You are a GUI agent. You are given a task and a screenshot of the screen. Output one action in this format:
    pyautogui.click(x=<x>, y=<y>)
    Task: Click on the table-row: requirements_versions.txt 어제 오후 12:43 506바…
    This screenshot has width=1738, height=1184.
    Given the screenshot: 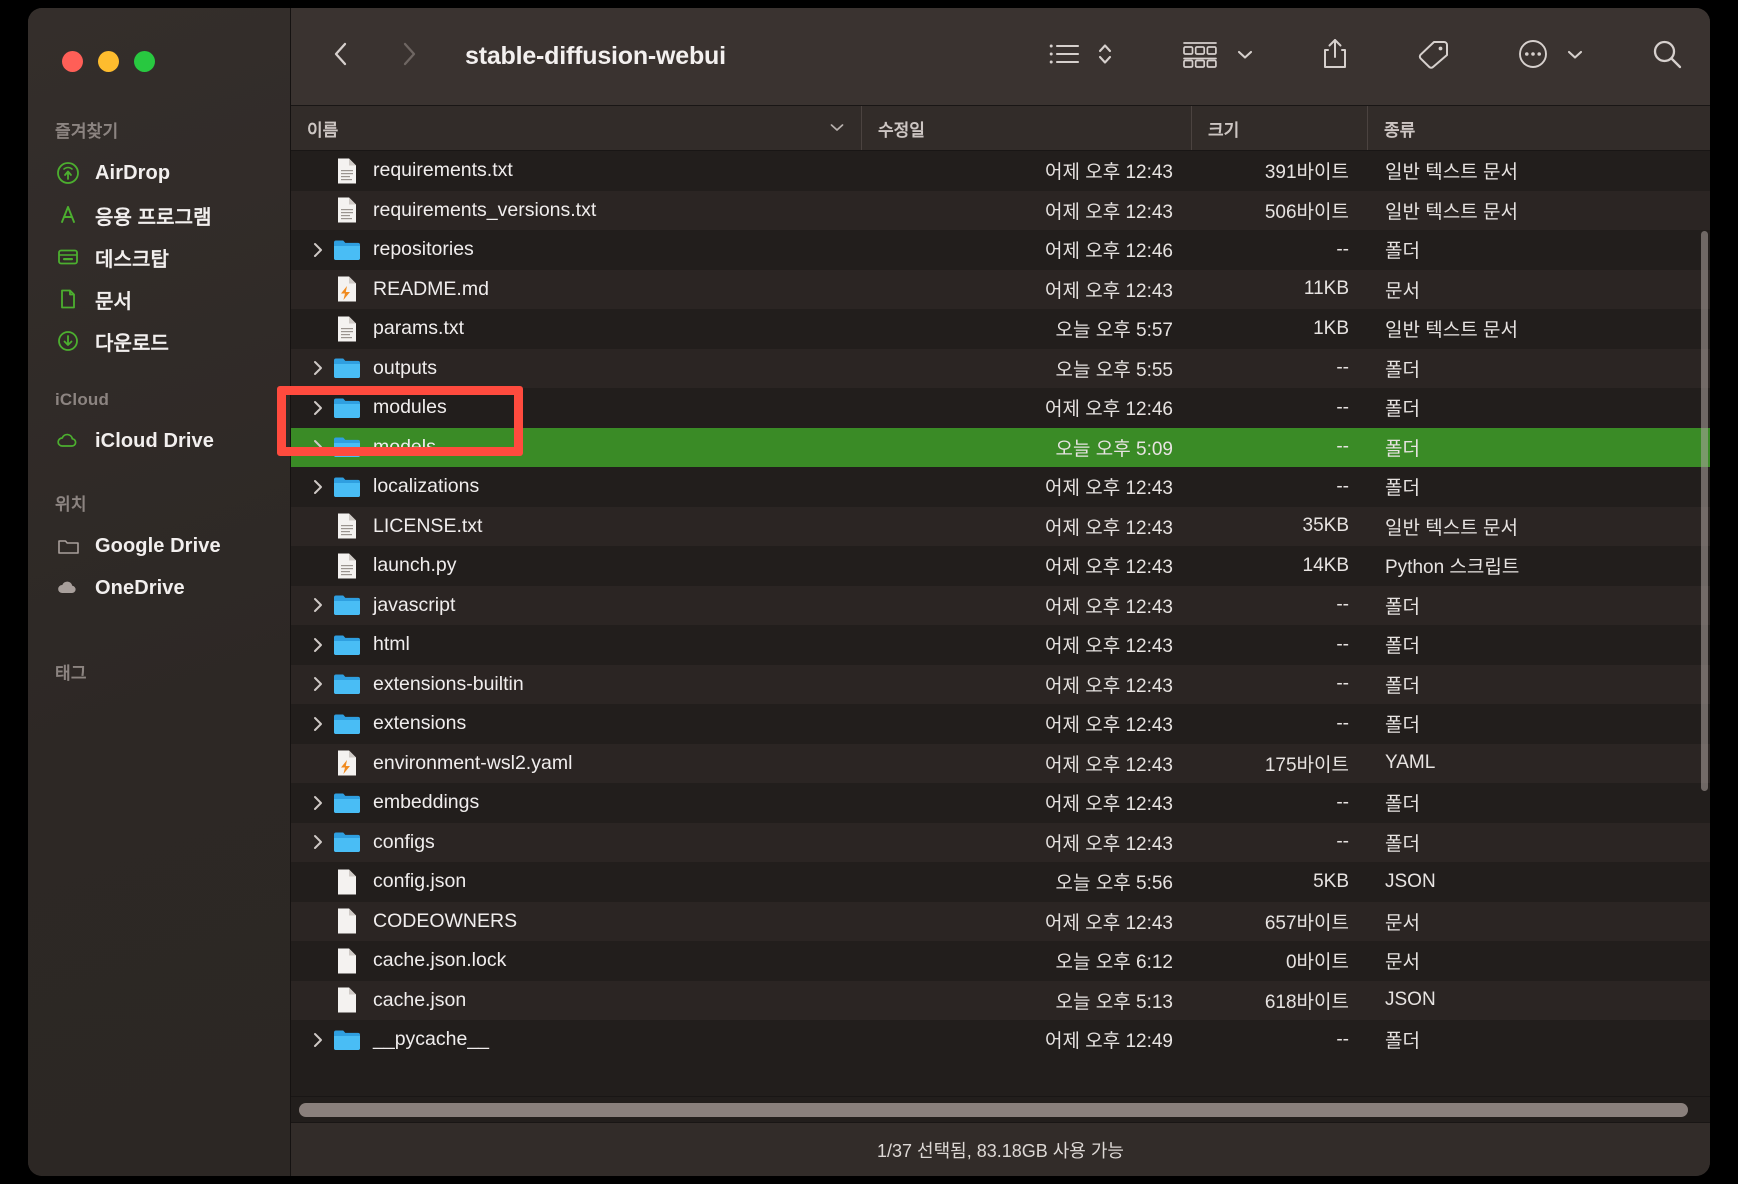 What is the action you would take?
    pyautogui.click(x=1000, y=210)
    